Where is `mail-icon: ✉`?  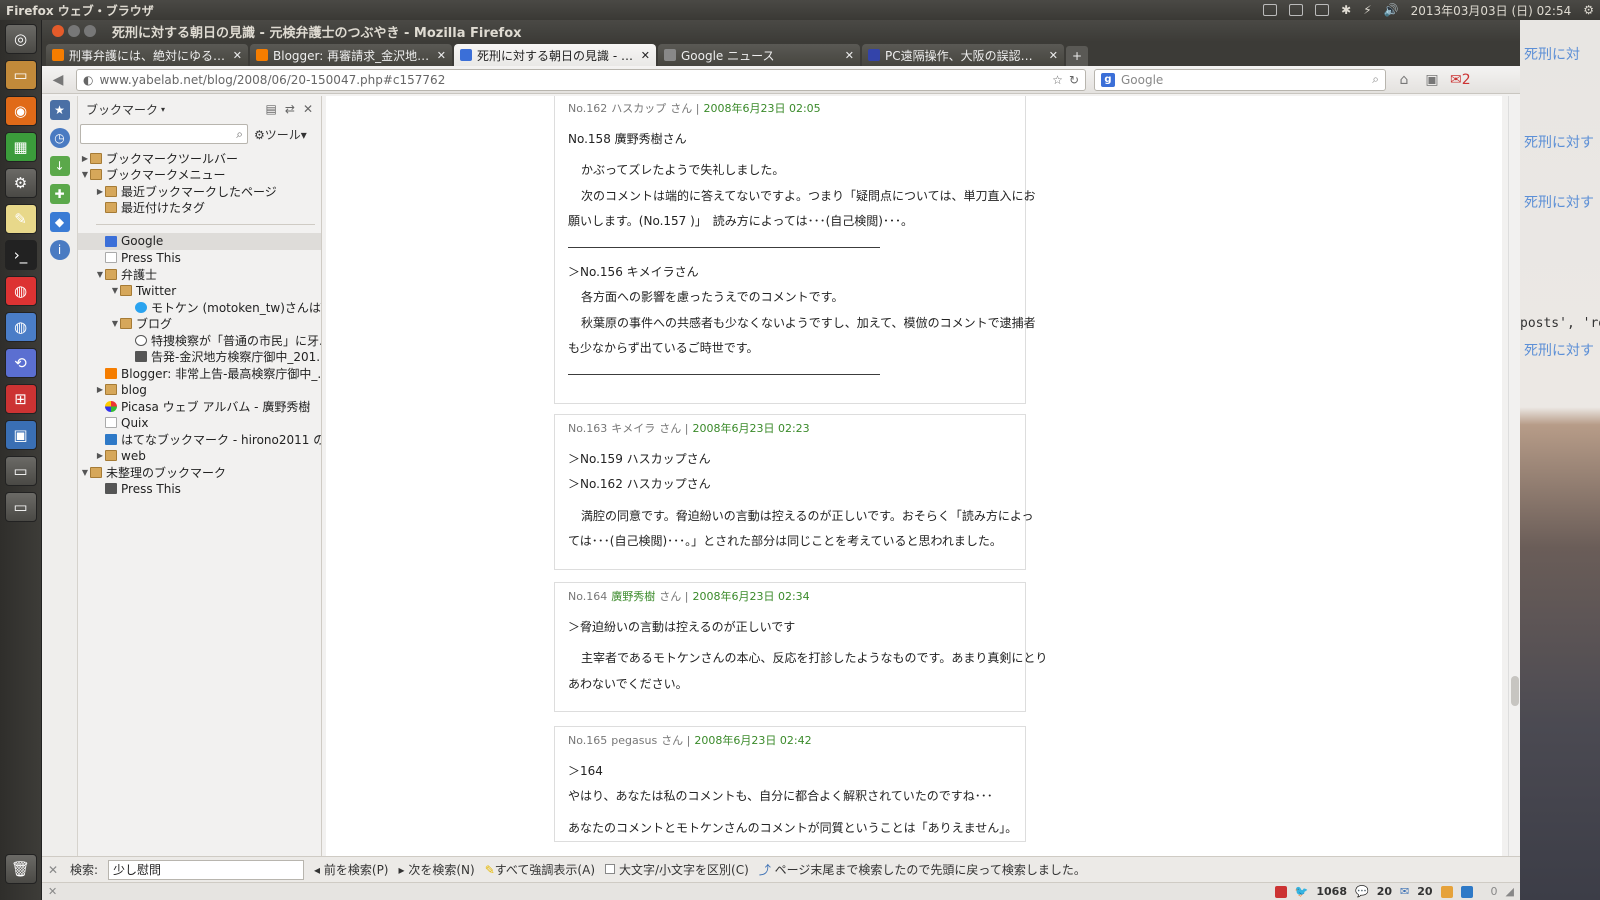
mail-icon: ✉ is located at coordinates (1404, 891).